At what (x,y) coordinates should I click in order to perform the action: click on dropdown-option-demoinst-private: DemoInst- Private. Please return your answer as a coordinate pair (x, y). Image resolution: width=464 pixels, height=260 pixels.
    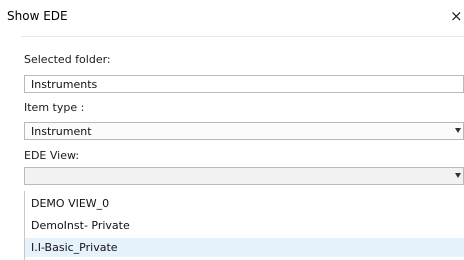
    Looking at the image, I should click on (244, 225).